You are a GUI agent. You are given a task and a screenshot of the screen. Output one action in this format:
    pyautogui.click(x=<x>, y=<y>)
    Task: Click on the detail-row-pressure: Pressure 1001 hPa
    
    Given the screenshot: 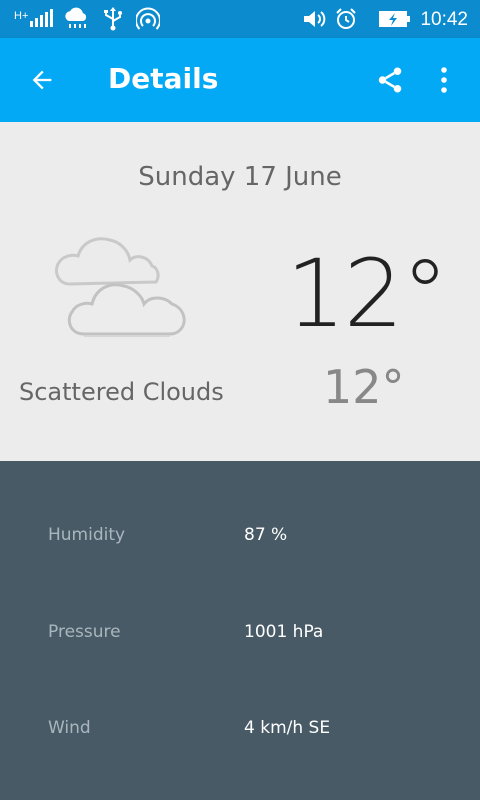 What is the action you would take?
    pyautogui.click(x=240, y=632)
    